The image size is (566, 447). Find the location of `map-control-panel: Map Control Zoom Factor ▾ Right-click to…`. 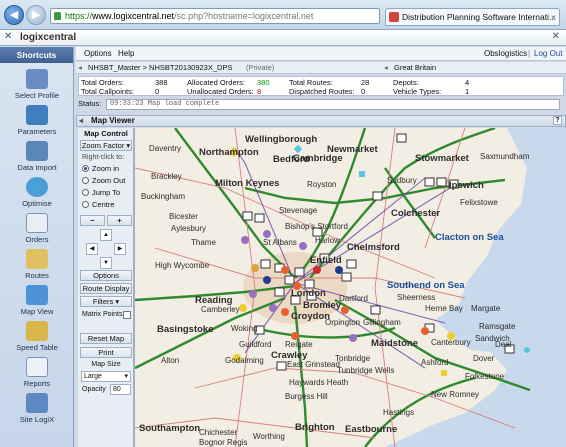

map-control-panel: Map Control Zoom Factor ▾ Right-click to… is located at coordinates (106, 287).